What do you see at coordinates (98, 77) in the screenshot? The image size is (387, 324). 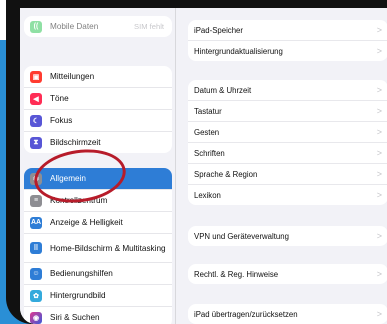 I see `sidebar-item-mitteilungen: ▣ Mitteilungen` at bounding box center [98, 77].